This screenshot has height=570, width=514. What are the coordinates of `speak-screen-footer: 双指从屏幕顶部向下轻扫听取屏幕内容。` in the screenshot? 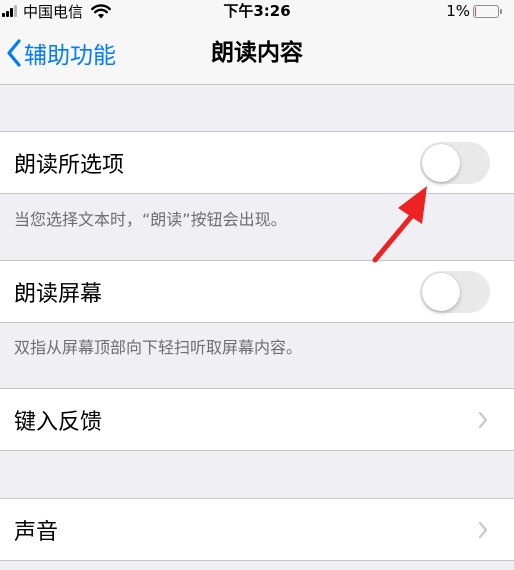 It's located at (158, 347).